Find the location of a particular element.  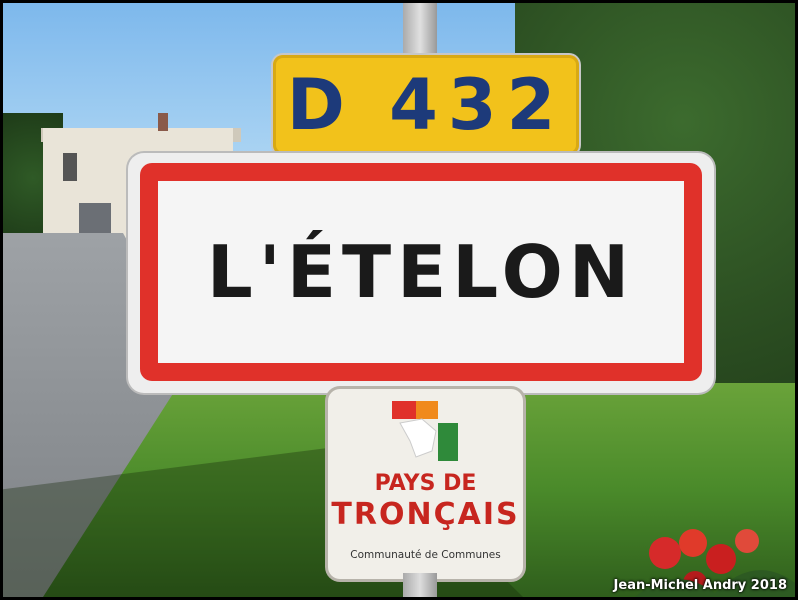

community-line-1: PAYS DE is located at coordinates (425, 483).